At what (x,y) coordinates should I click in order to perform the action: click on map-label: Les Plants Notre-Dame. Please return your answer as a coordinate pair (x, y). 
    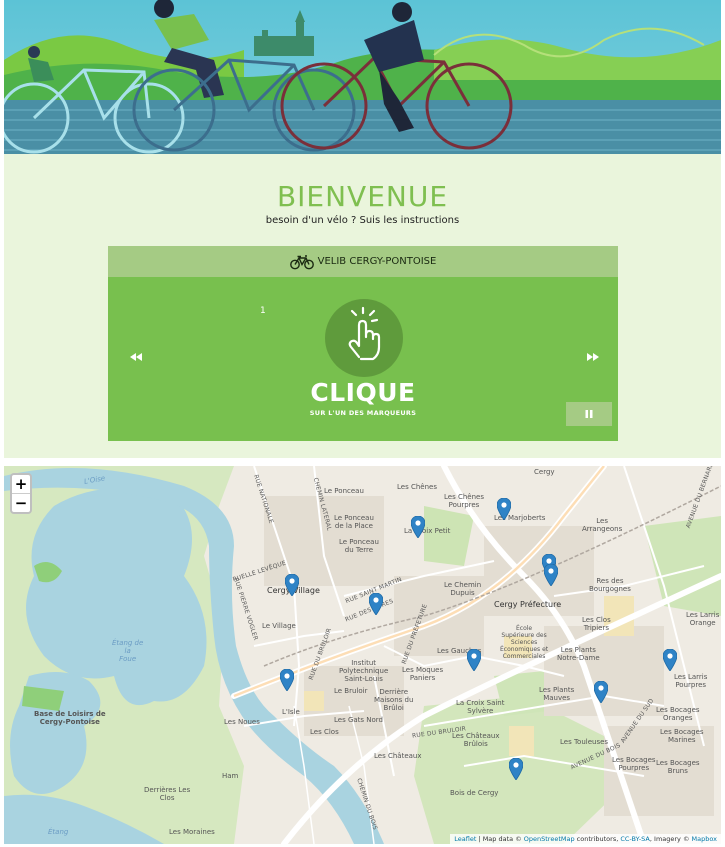
    Looking at the image, I should click on (578, 654).